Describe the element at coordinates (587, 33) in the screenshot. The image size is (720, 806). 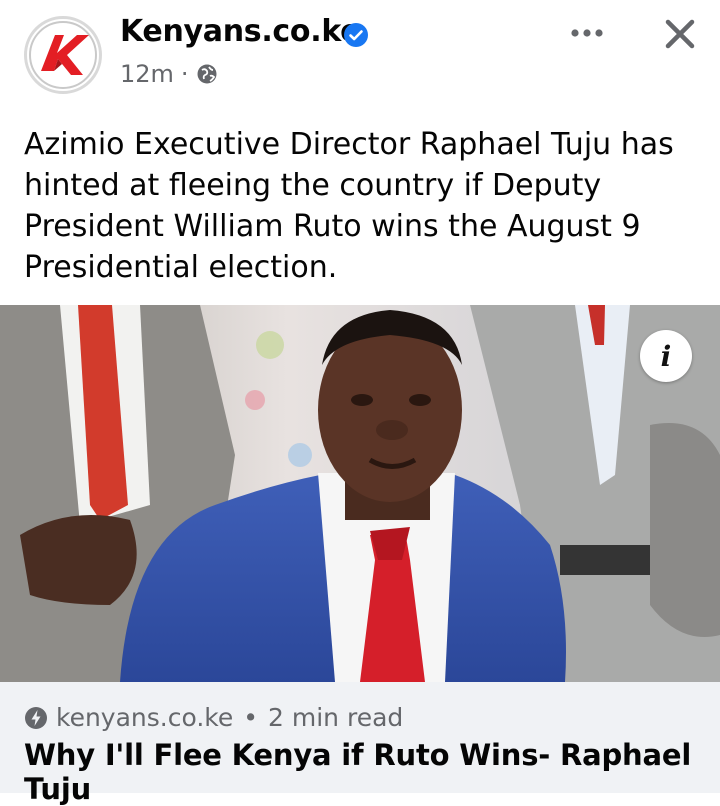
I see `more-options-icon` at that location.